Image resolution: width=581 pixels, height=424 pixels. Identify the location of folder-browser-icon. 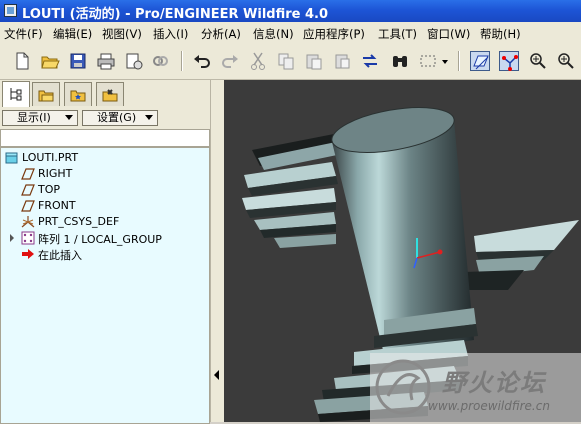
(46, 96).